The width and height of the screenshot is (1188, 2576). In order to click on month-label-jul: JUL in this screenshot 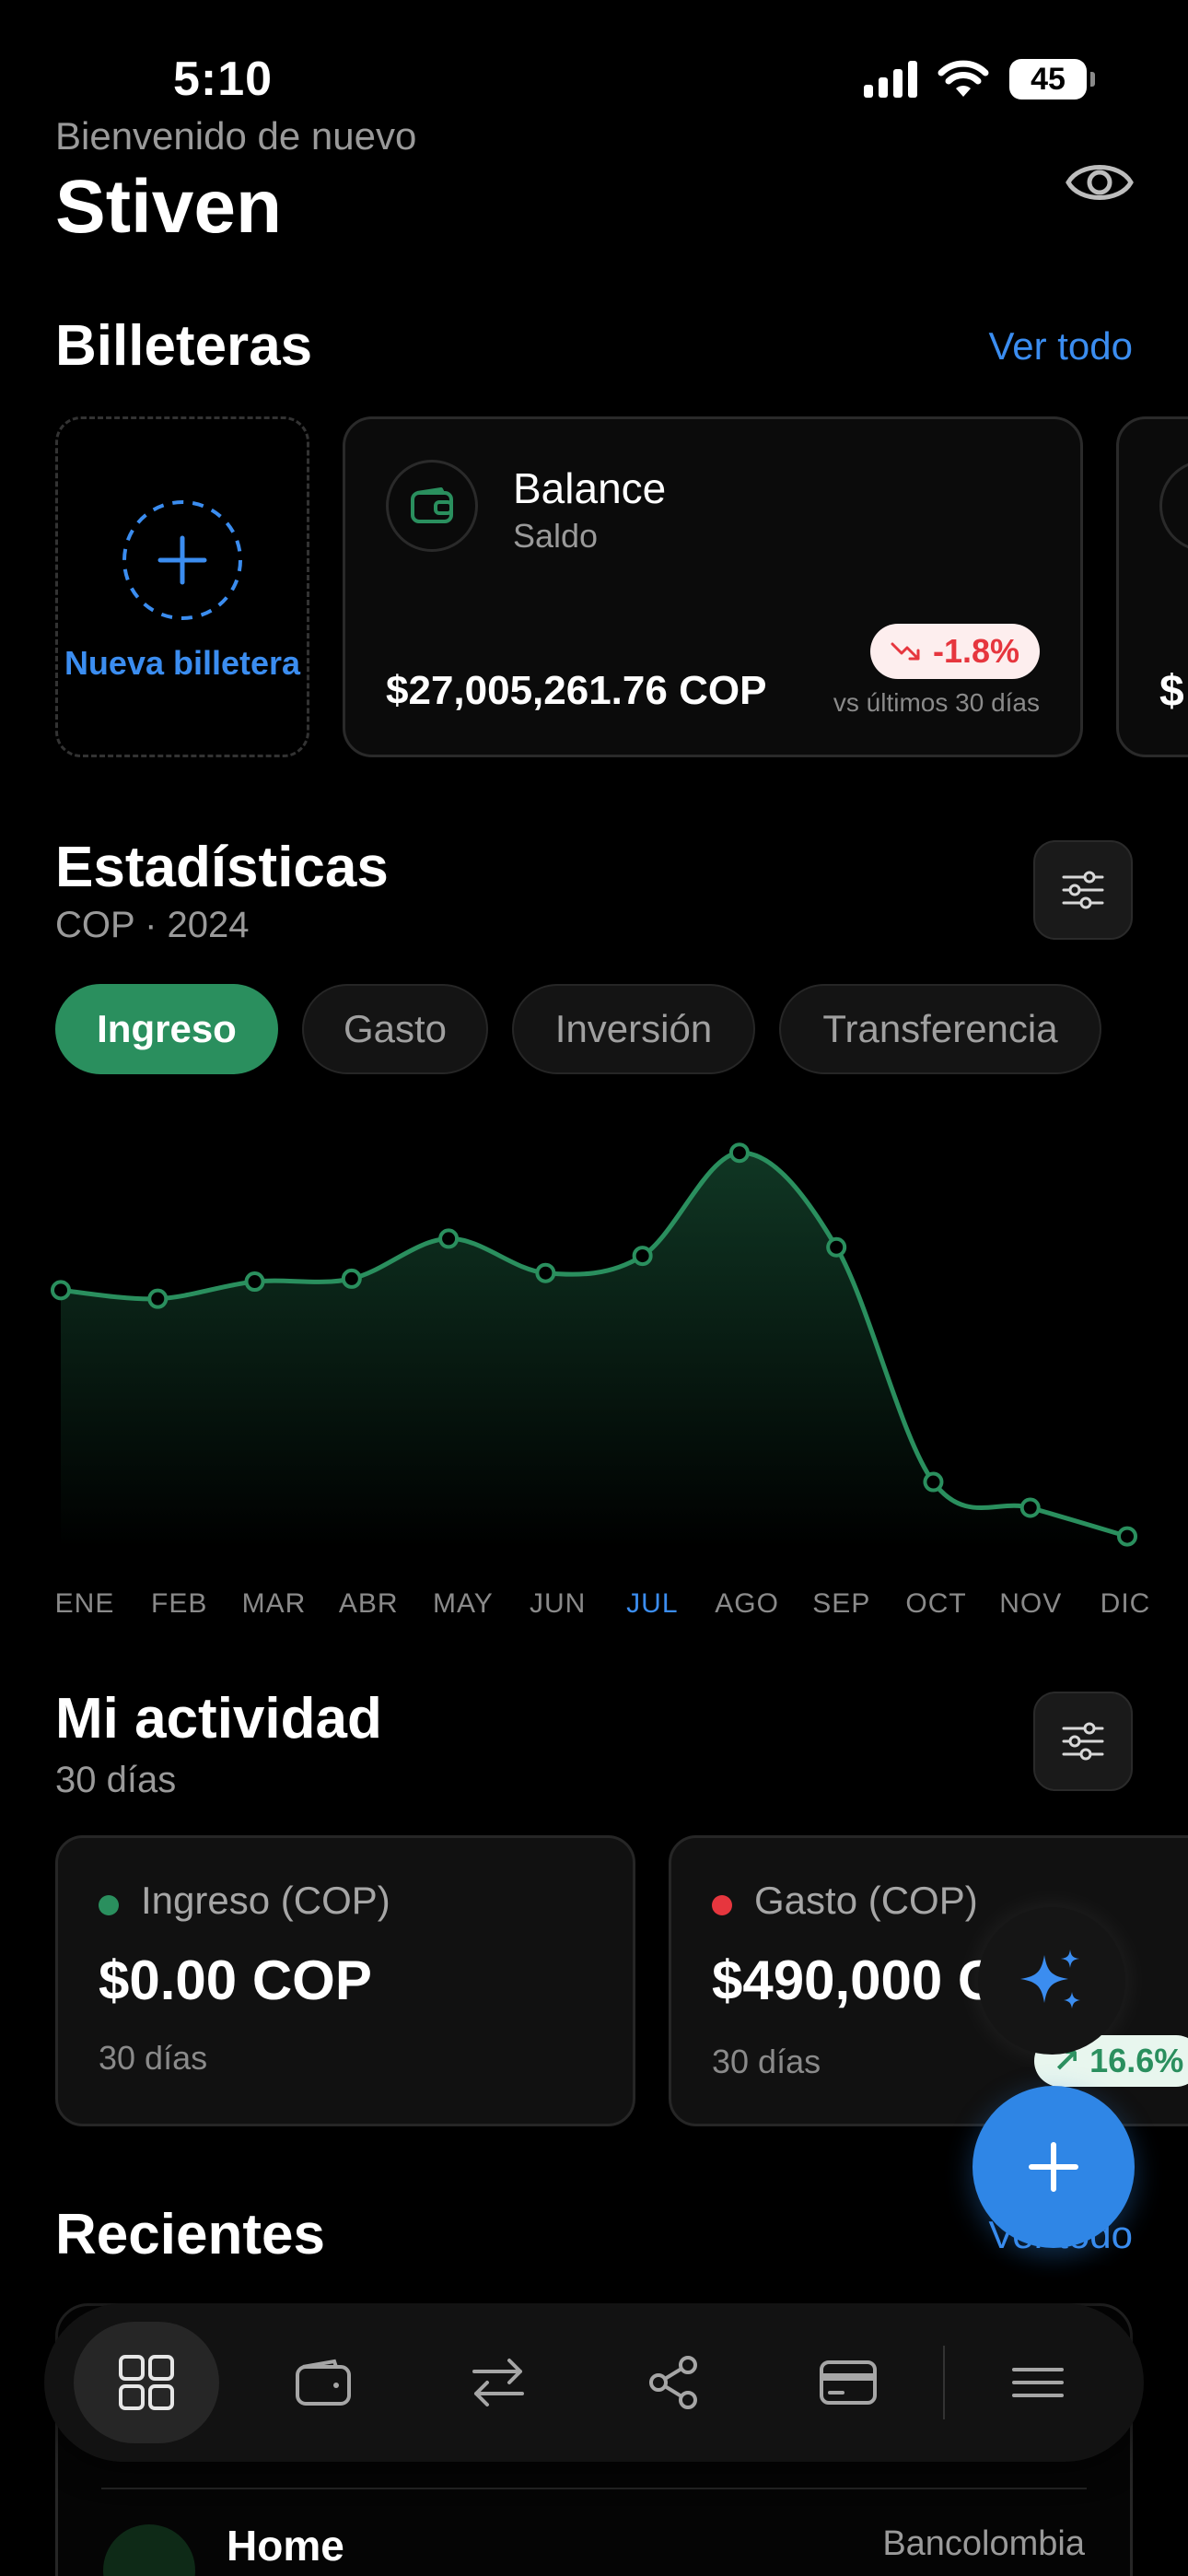, I will do `click(652, 1604)`.